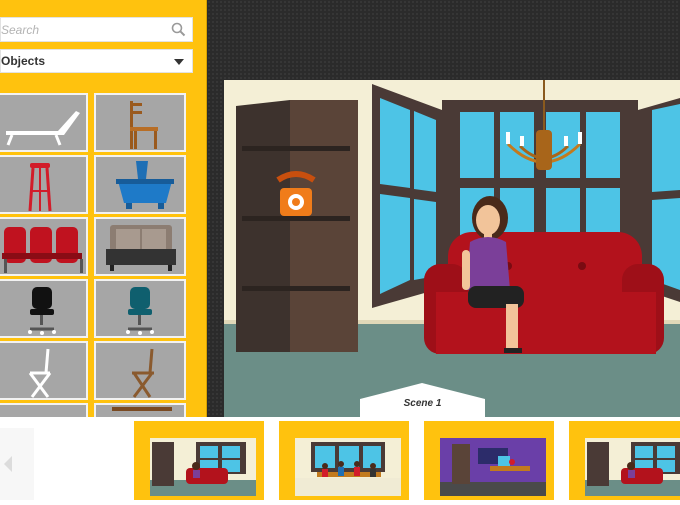  I want to click on sofa-icon, so click(141, 248).